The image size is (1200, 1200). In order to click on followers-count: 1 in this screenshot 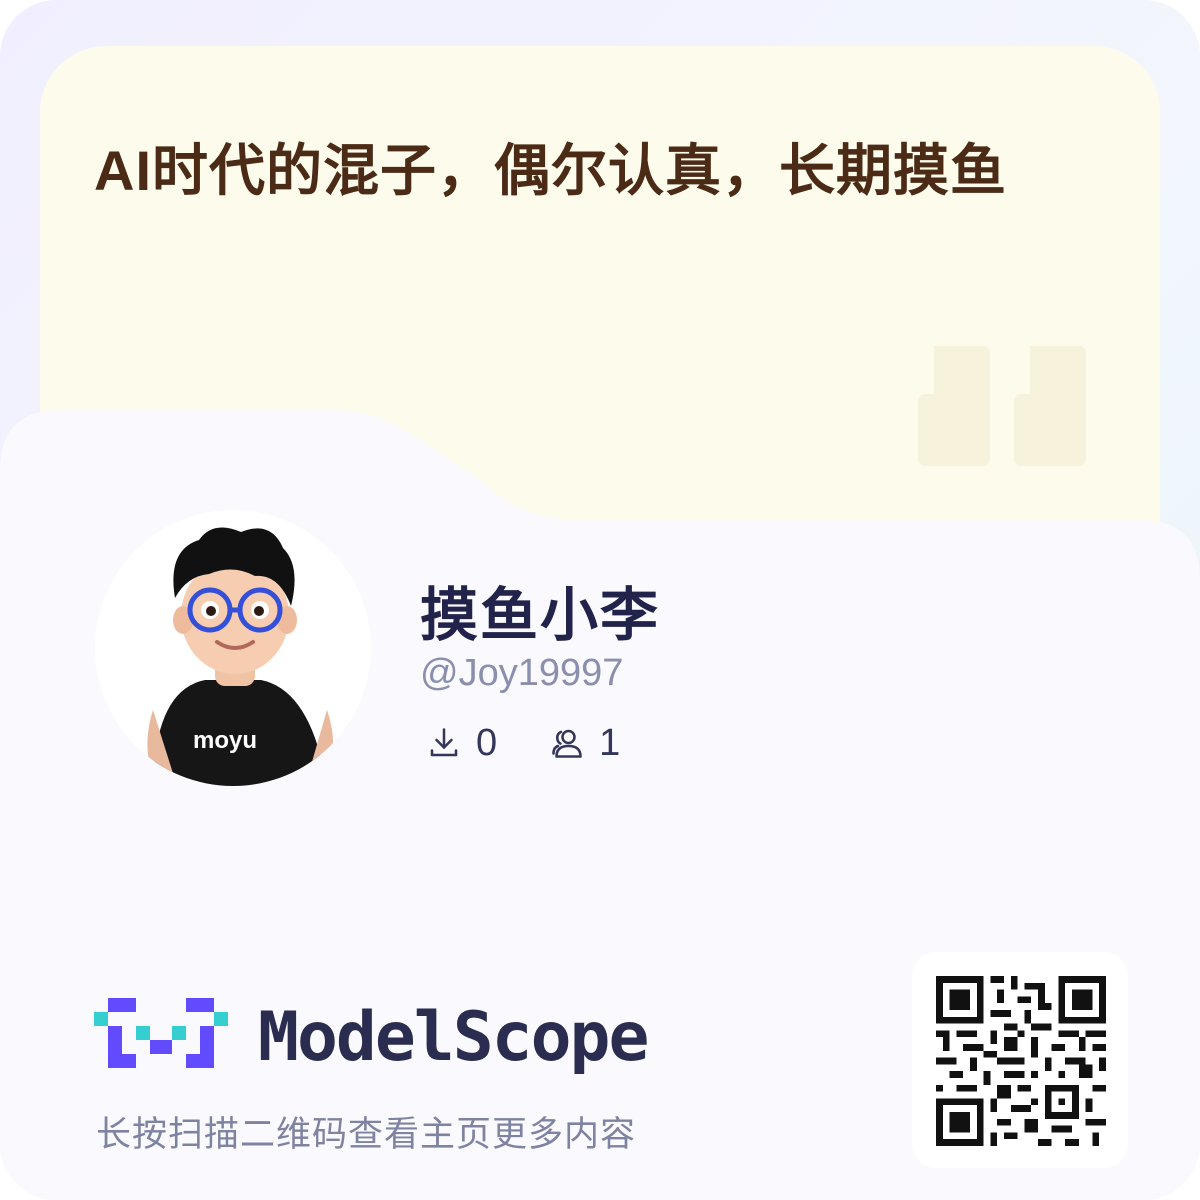, I will do `click(610, 743)`.